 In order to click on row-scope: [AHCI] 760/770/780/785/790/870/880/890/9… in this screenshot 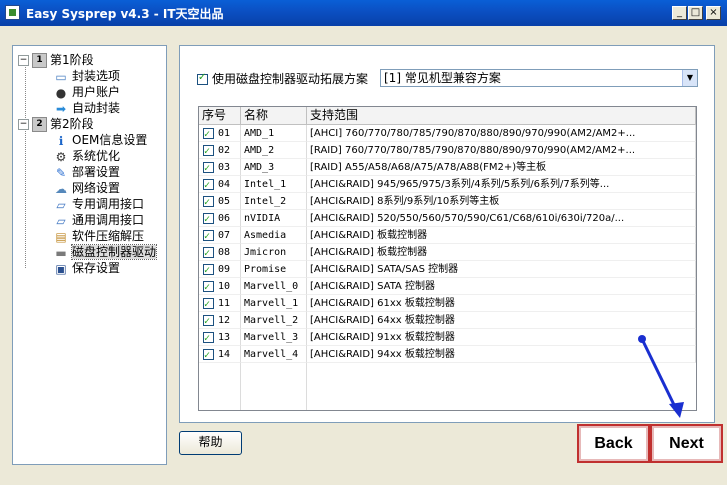, I will do `click(473, 133)`.